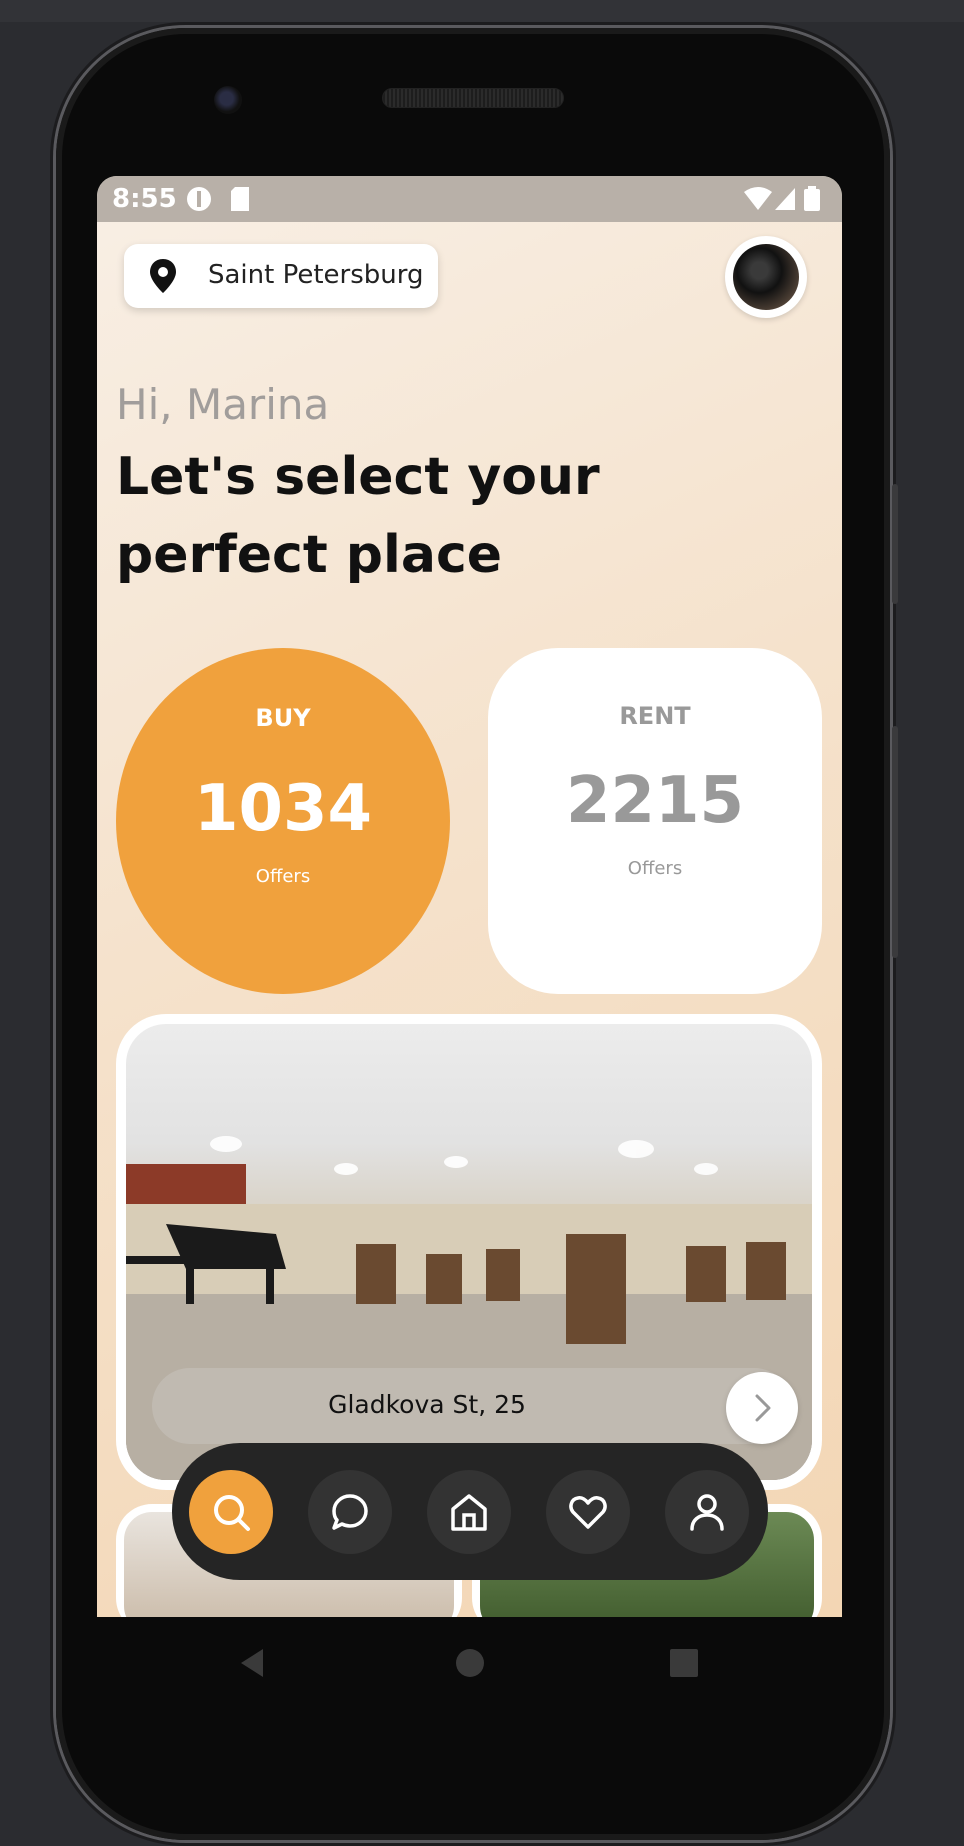  What do you see at coordinates (283, 718) in the screenshot?
I see `buy-label: BUY` at bounding box center [283, 718].